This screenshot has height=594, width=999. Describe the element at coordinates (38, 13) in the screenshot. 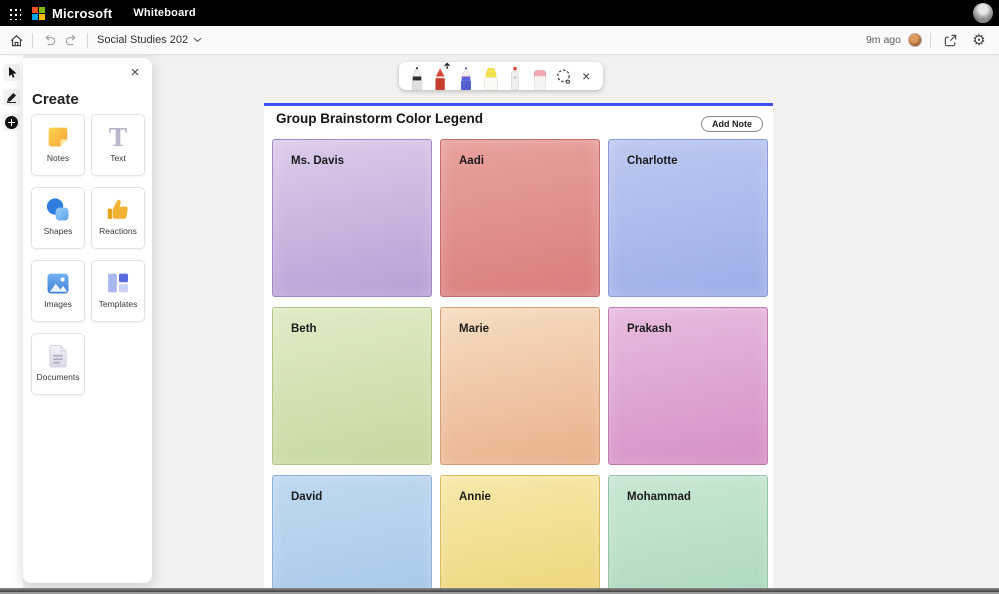

I see `microsoft-logo` at that location.